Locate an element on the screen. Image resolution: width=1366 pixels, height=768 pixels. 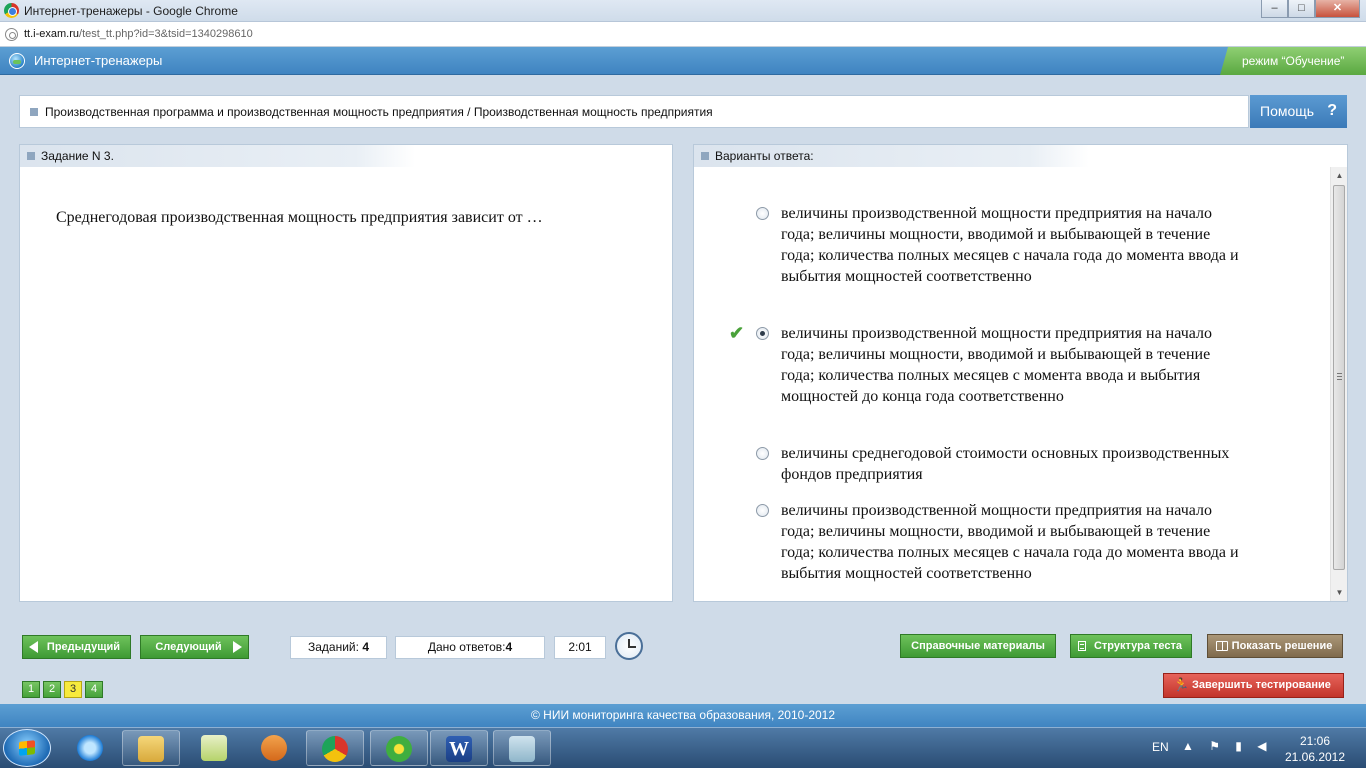
runner-icon: 🏃 is located at coordinates (1181, 684).